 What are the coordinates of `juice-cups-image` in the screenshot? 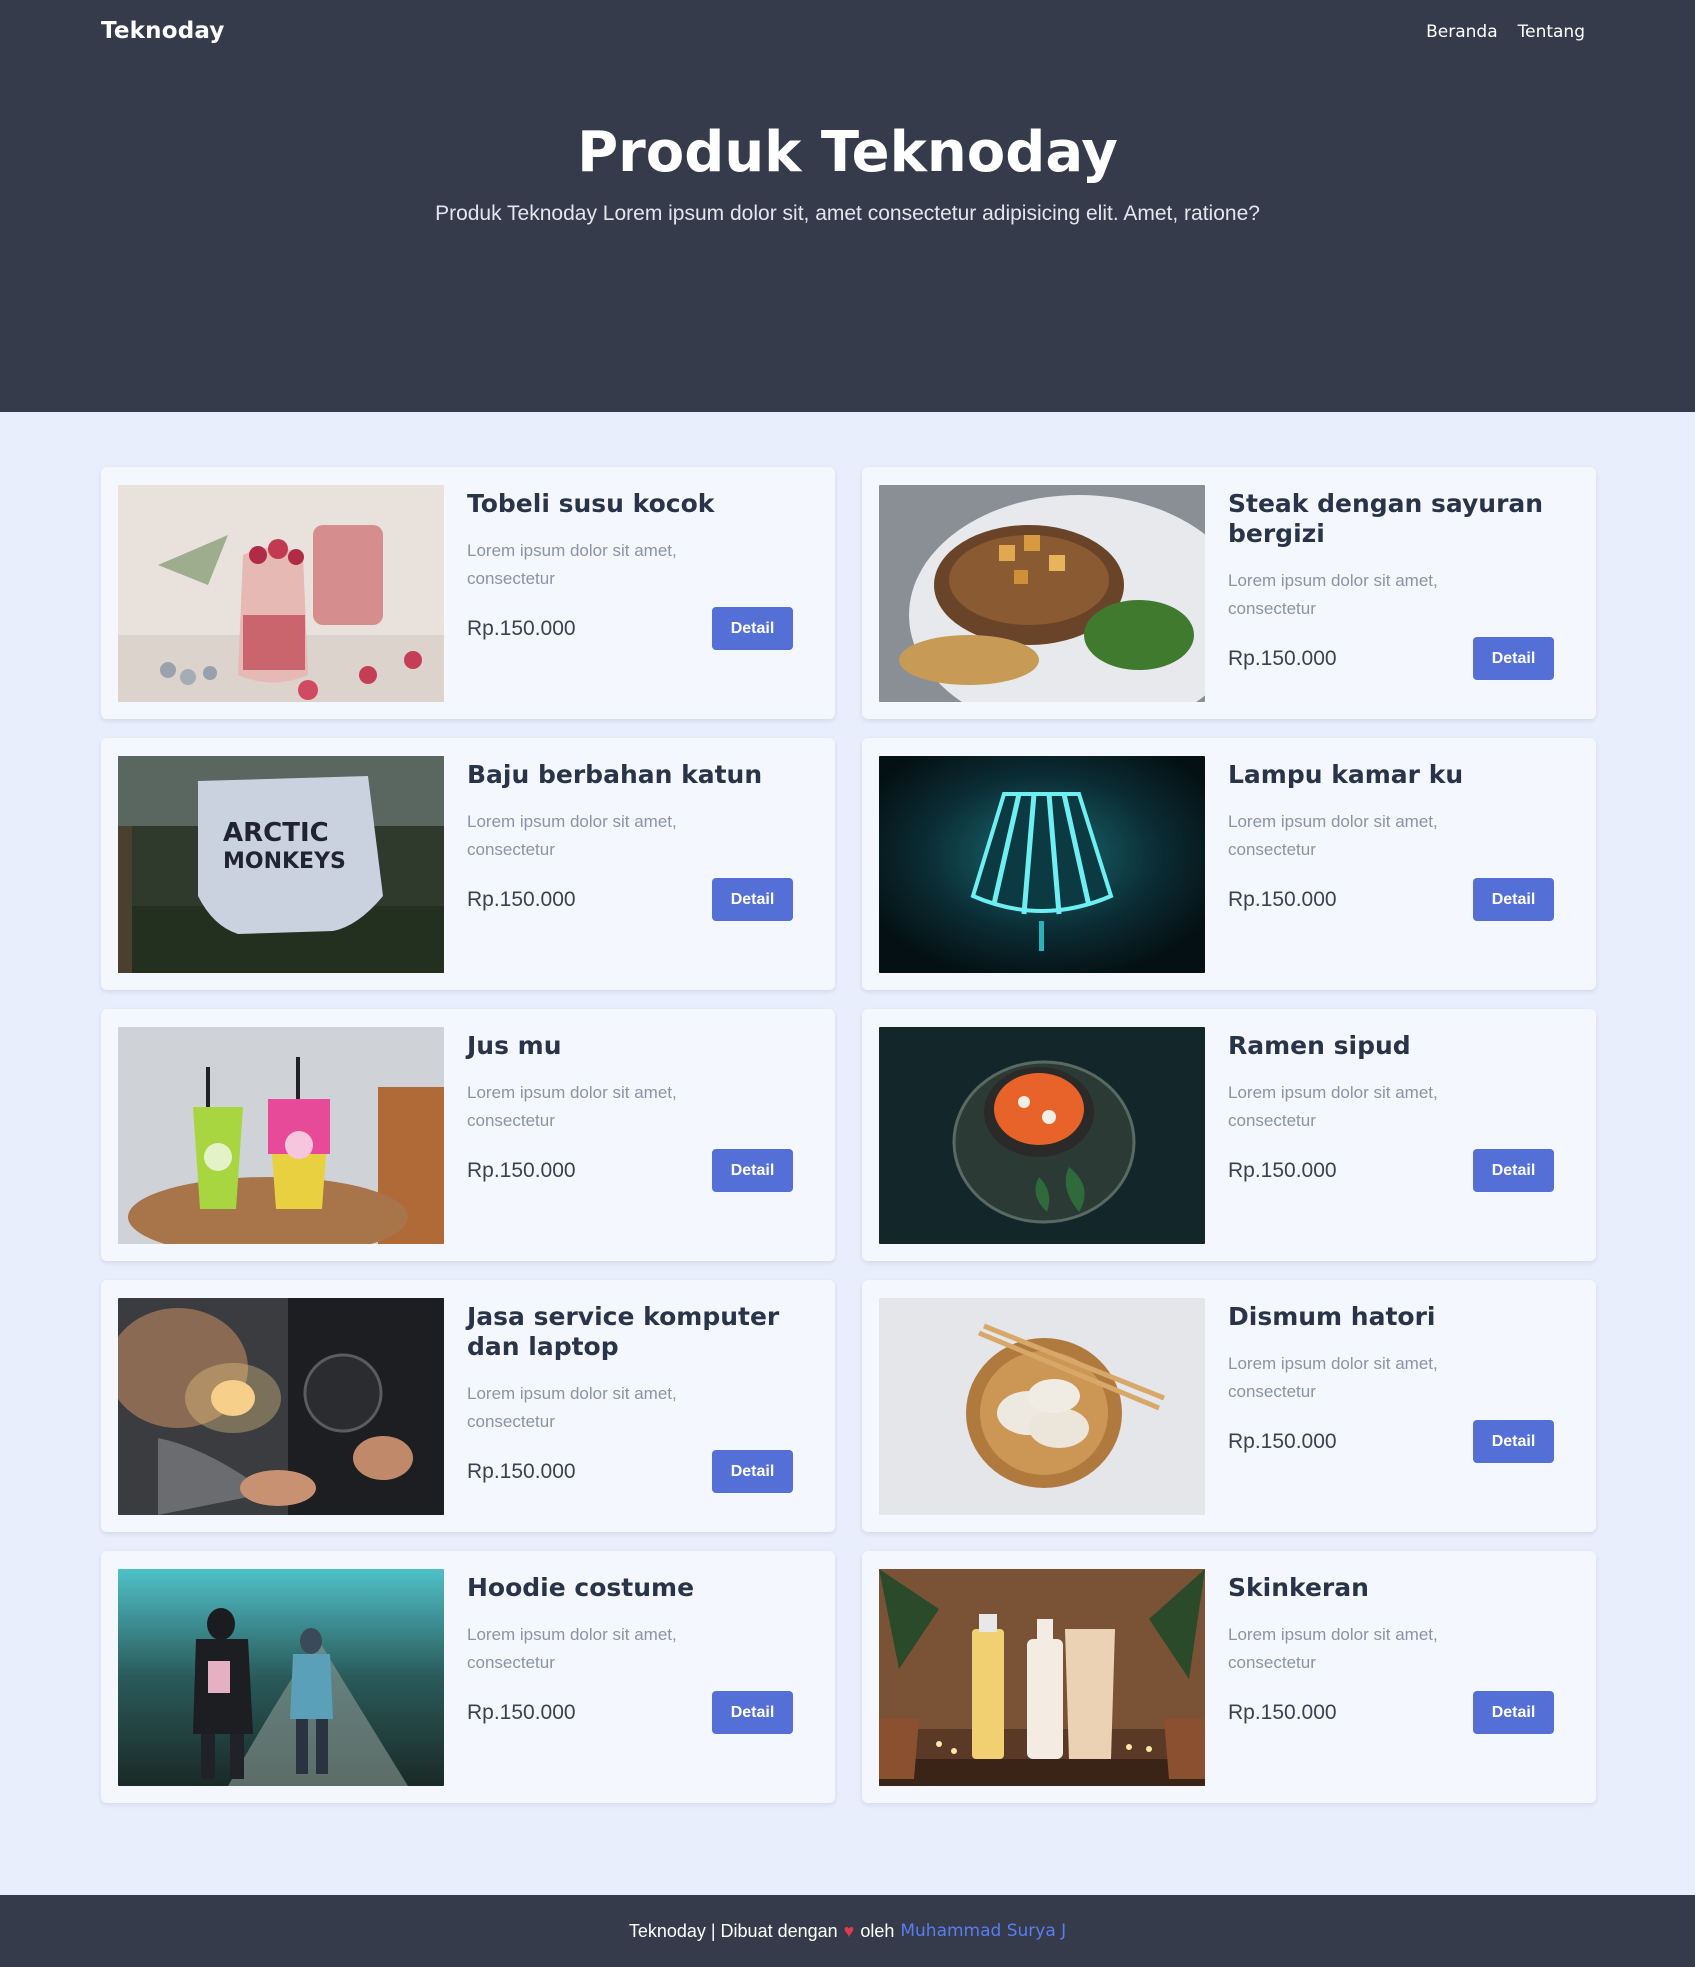 It's located at (281, 1135).